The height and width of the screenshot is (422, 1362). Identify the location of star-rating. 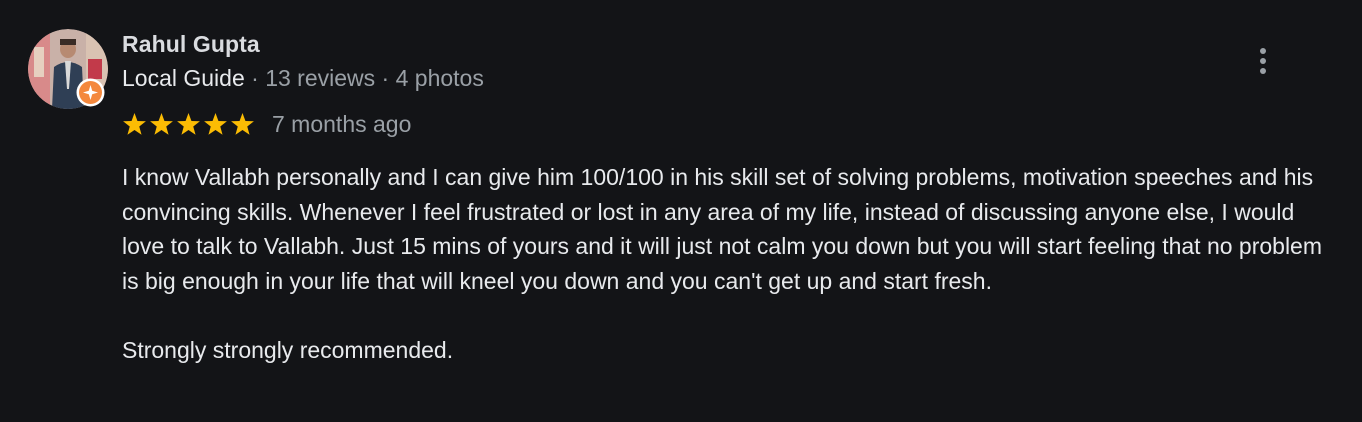
(188, 123).